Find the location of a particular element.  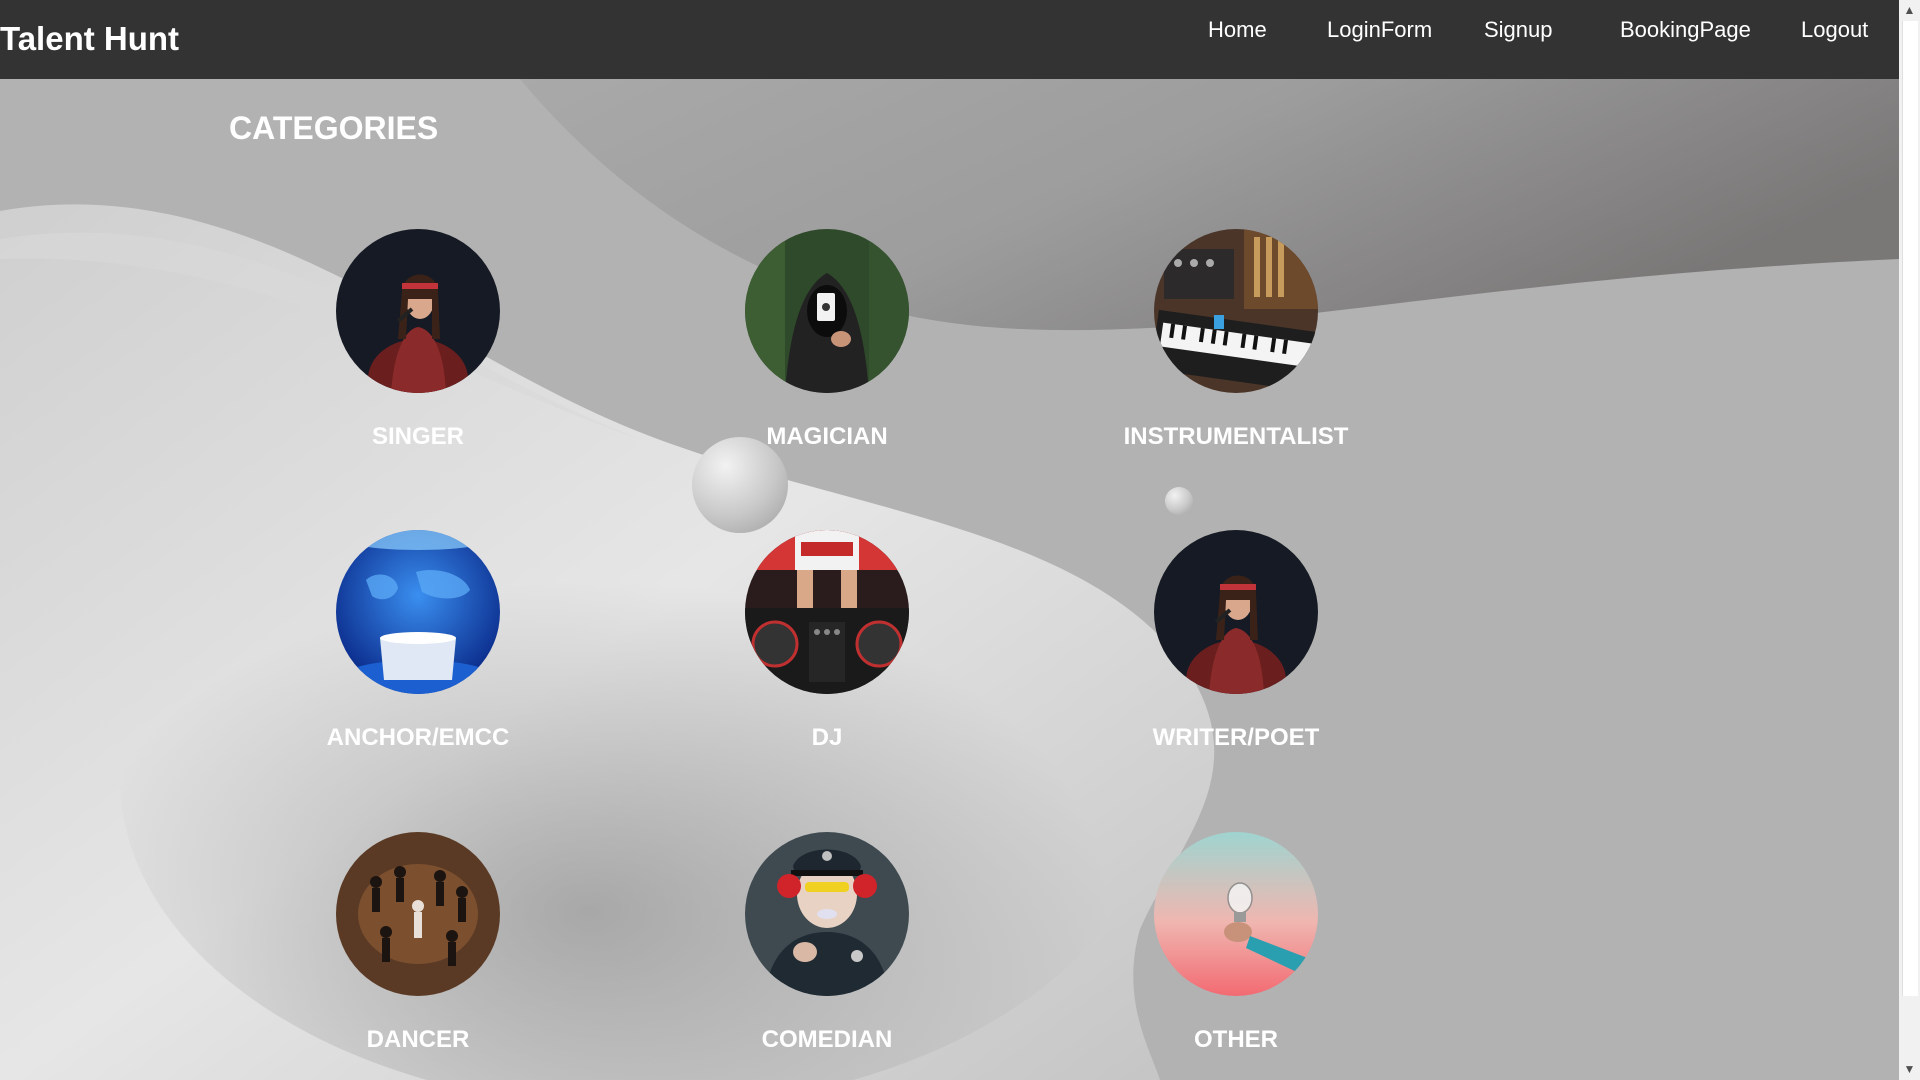

category-card-comedian: COMEDIAN is located at coordinates (827, 943).